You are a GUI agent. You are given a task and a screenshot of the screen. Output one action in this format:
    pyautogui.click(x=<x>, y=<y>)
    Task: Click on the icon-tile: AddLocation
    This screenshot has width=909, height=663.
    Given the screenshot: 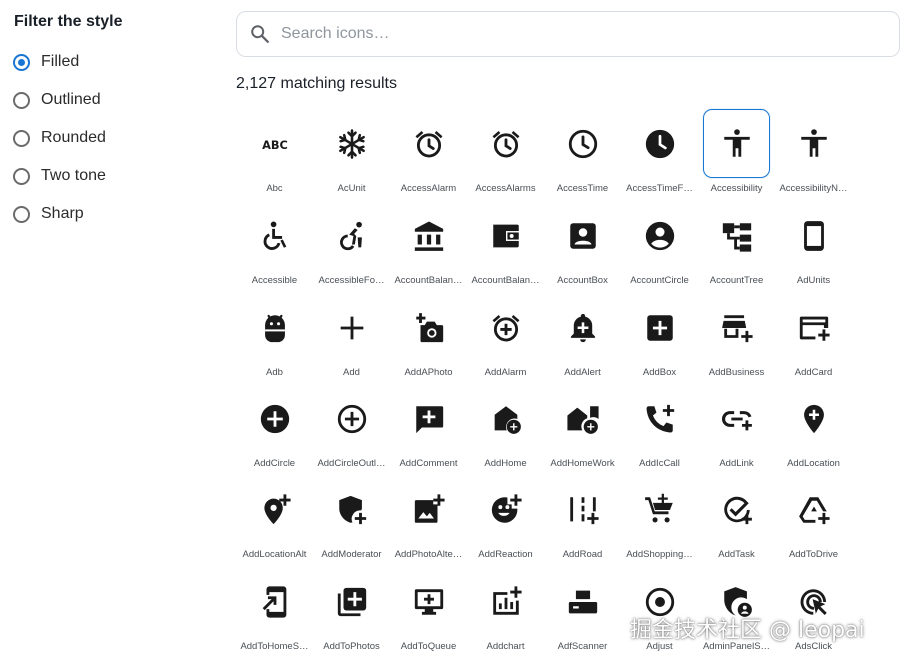 What is the action you would take?
    pyautogui.click(x=813, y=429)
    